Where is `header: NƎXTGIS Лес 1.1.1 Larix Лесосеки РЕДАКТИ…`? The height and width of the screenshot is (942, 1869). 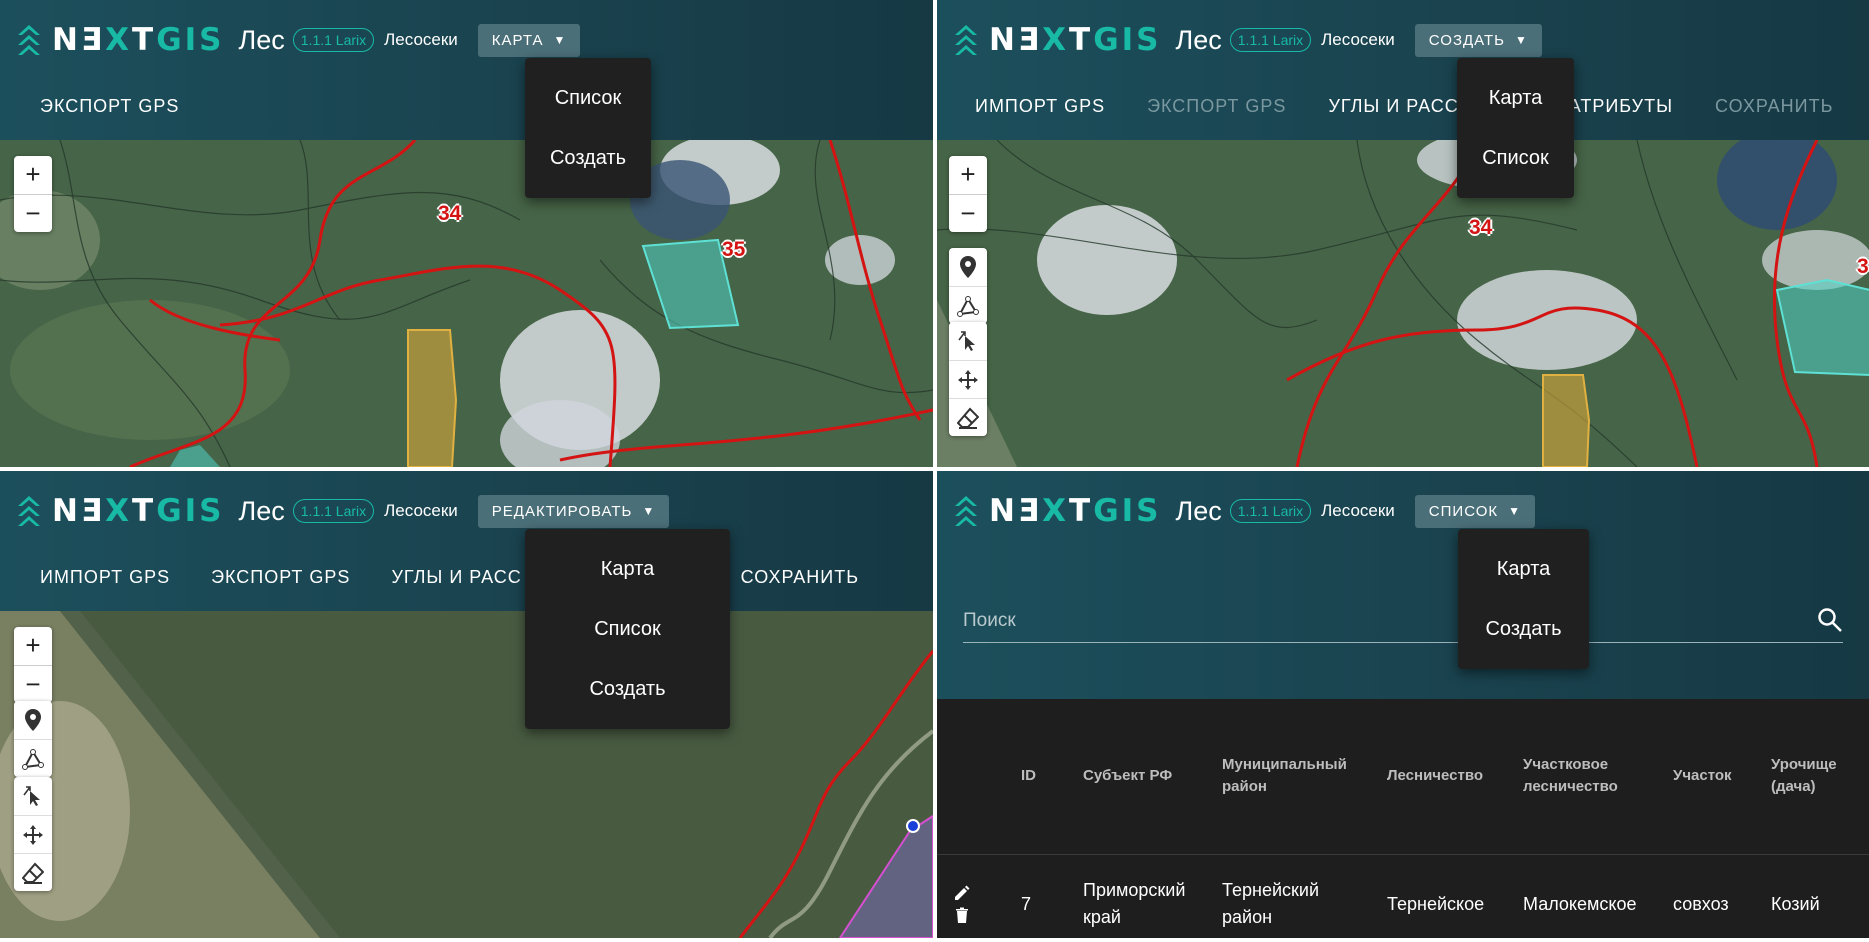
header: NƎXTGIS Лес 1.1.1 Larix Лесосеки РЕДАКТИ… is located at coordinates (466, 541).